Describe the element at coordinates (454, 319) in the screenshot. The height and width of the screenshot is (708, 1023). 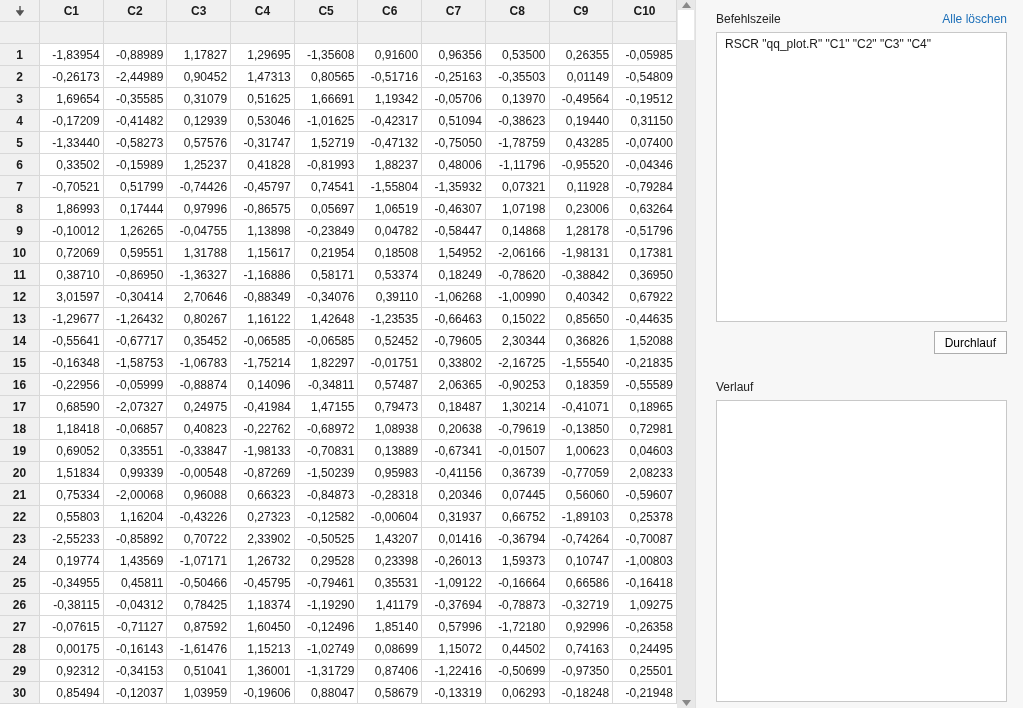
I see `table-cell: -0,66463` at that location.